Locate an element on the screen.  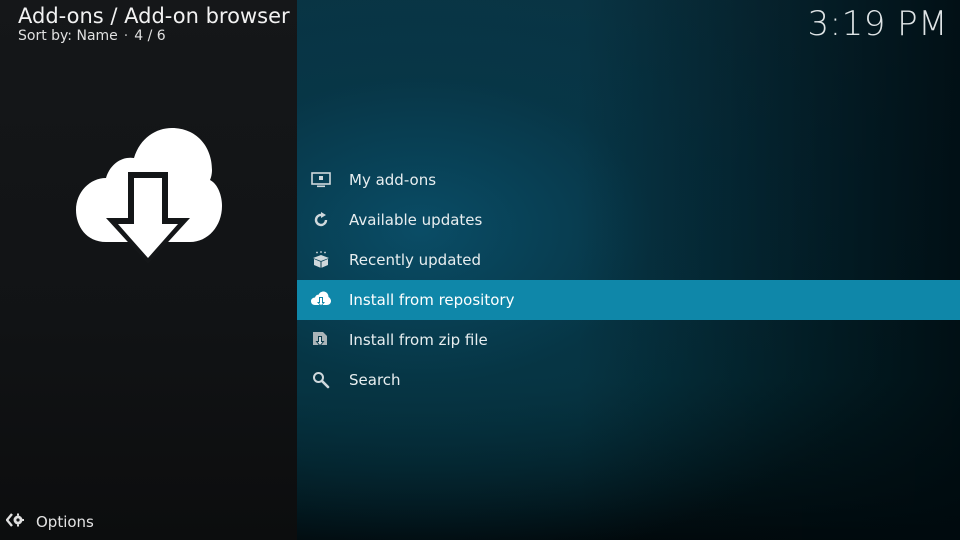
sort-info: Sort by: Name · 4 / 6 is located at coordinates (92, 36).